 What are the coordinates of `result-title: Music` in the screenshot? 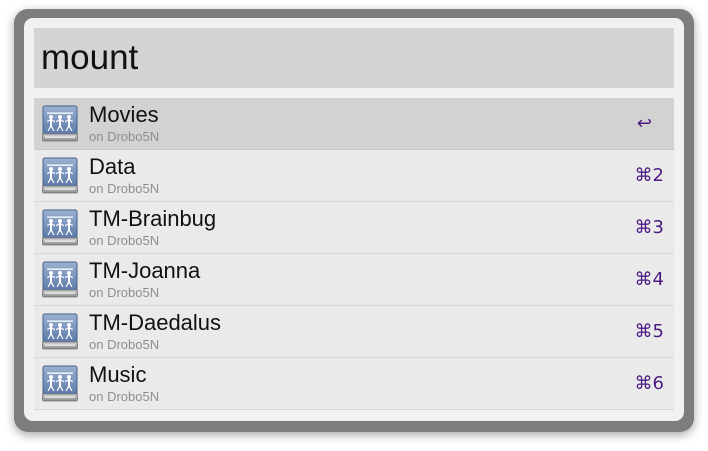 It's located at (118, 374).